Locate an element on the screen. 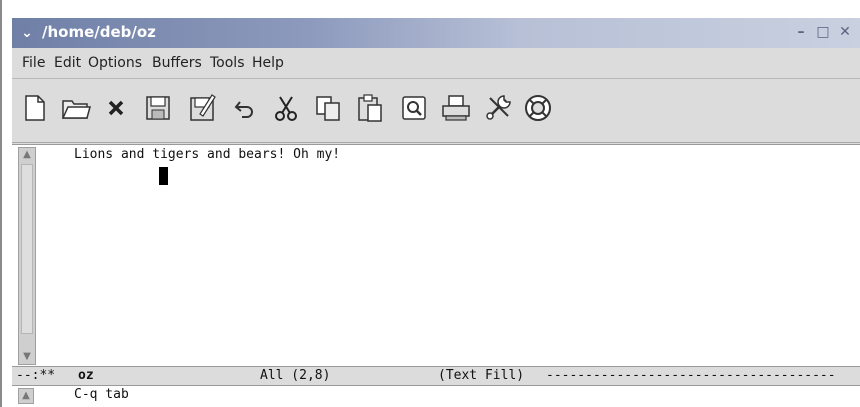 Image resolution: width=860 pixels, height=407 pixels. menu-options: Options is located at coordinates (115, 63).